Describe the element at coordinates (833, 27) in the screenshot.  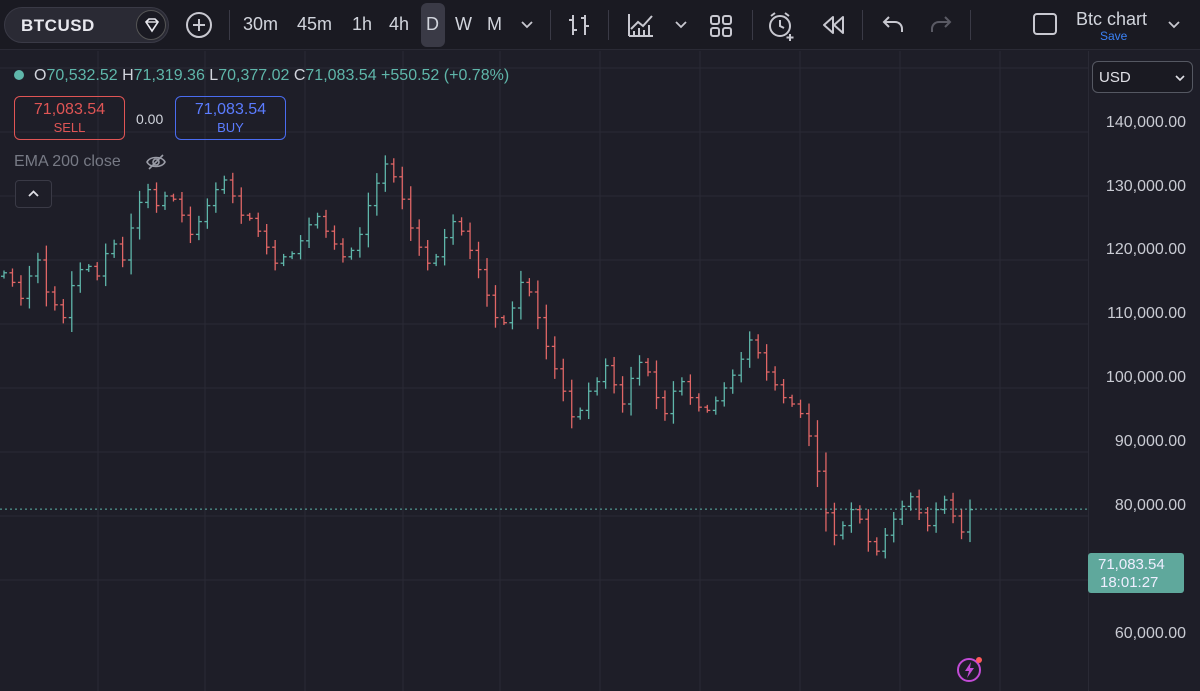
I see `replay-icon` at that location.